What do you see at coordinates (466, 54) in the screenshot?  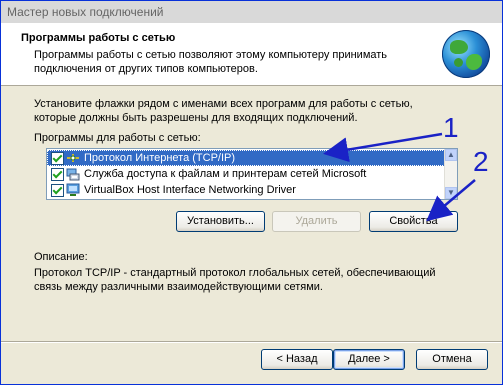 I see `globe-icon` at bounding box center [466, 54].